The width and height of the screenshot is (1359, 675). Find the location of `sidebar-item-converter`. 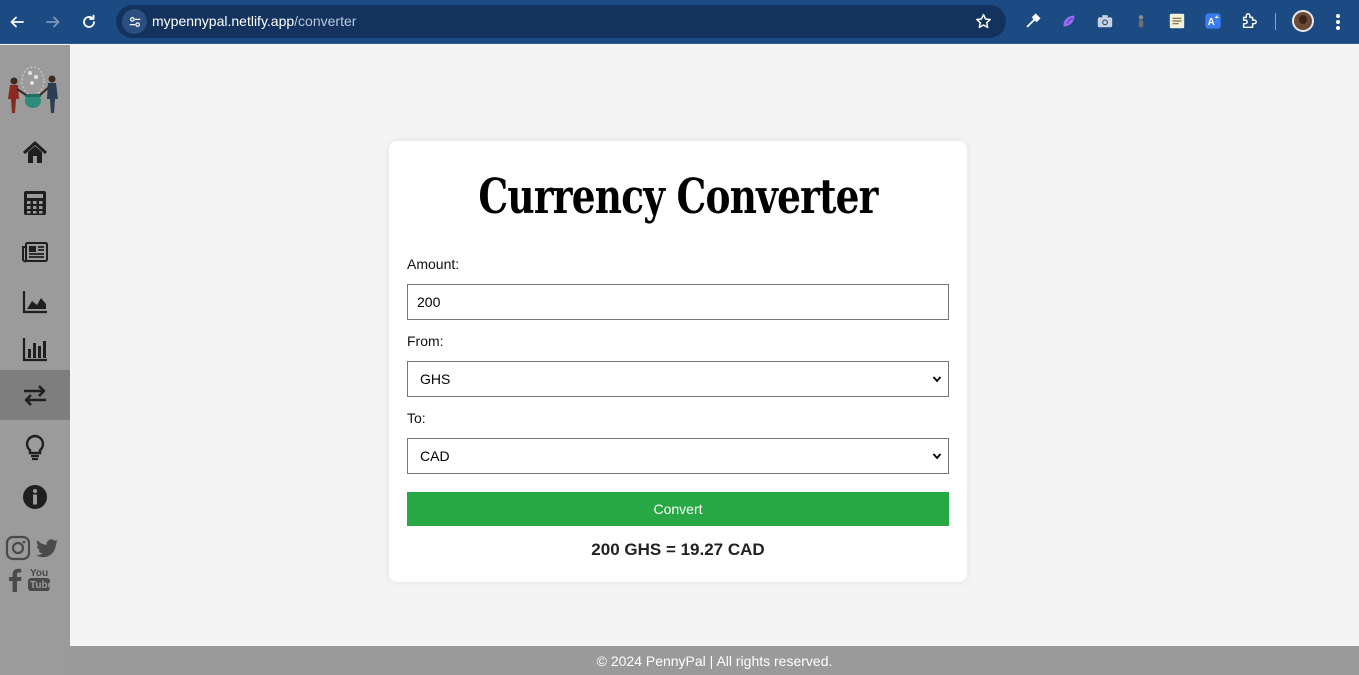

sidebar-item-converter is located at coordinates (35, 395).